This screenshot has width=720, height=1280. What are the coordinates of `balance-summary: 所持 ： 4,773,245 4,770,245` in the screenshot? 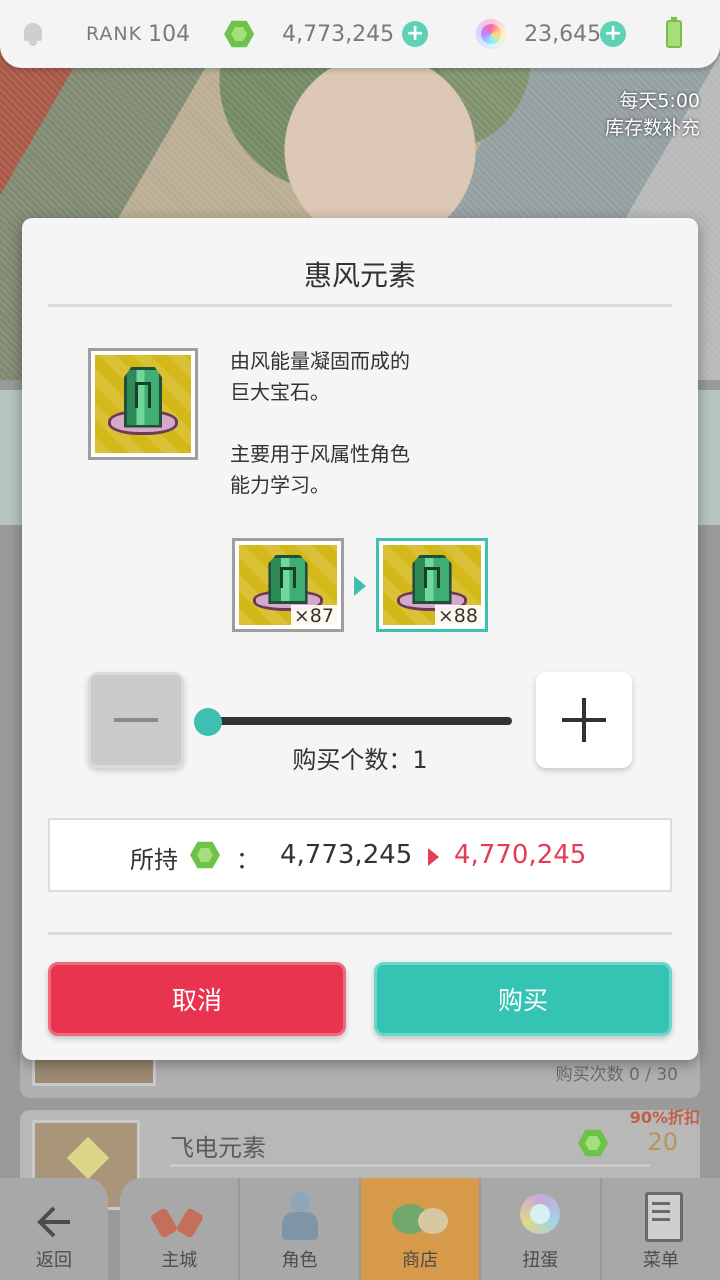 It's located at (360, 855).